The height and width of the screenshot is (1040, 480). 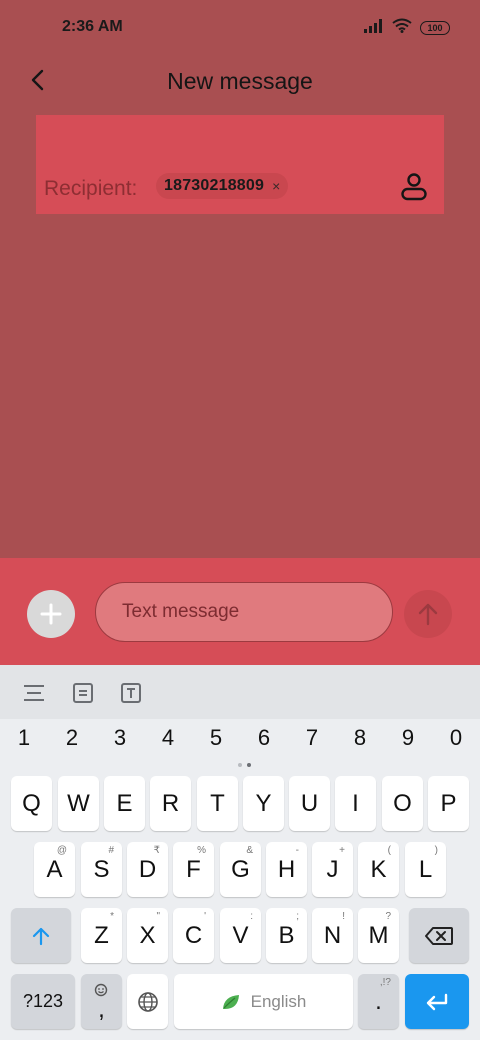 What do you see at coordinates (286, 935) in the screenshot?
I see `key-b: ; B` at bounding box center [286, 935].